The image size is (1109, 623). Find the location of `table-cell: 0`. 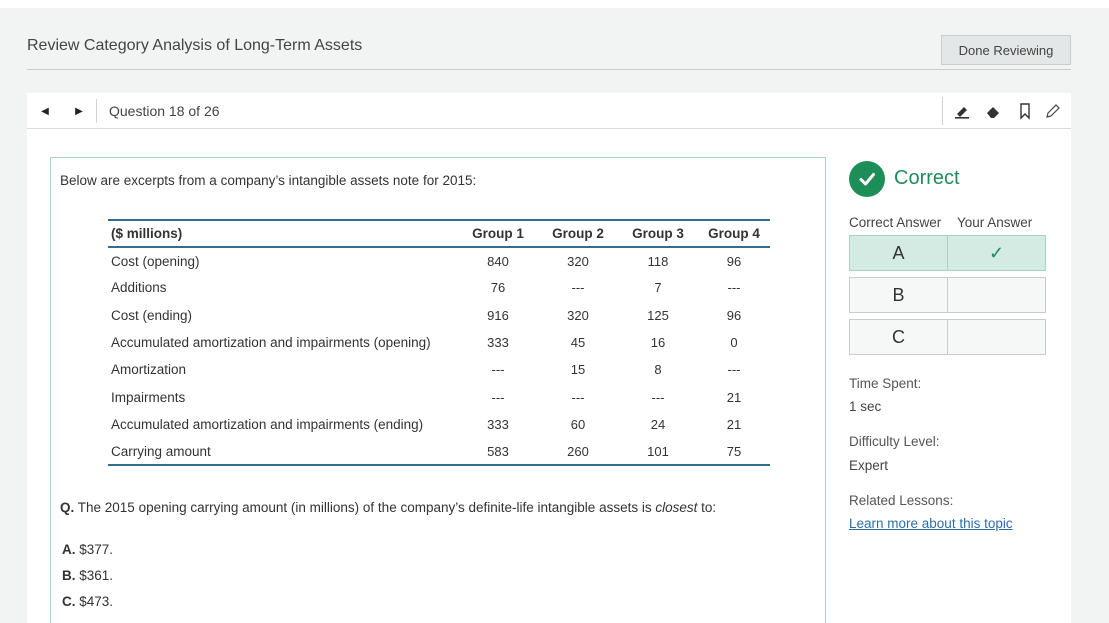

table-cell: 0 is located at coordinates (734, 343).